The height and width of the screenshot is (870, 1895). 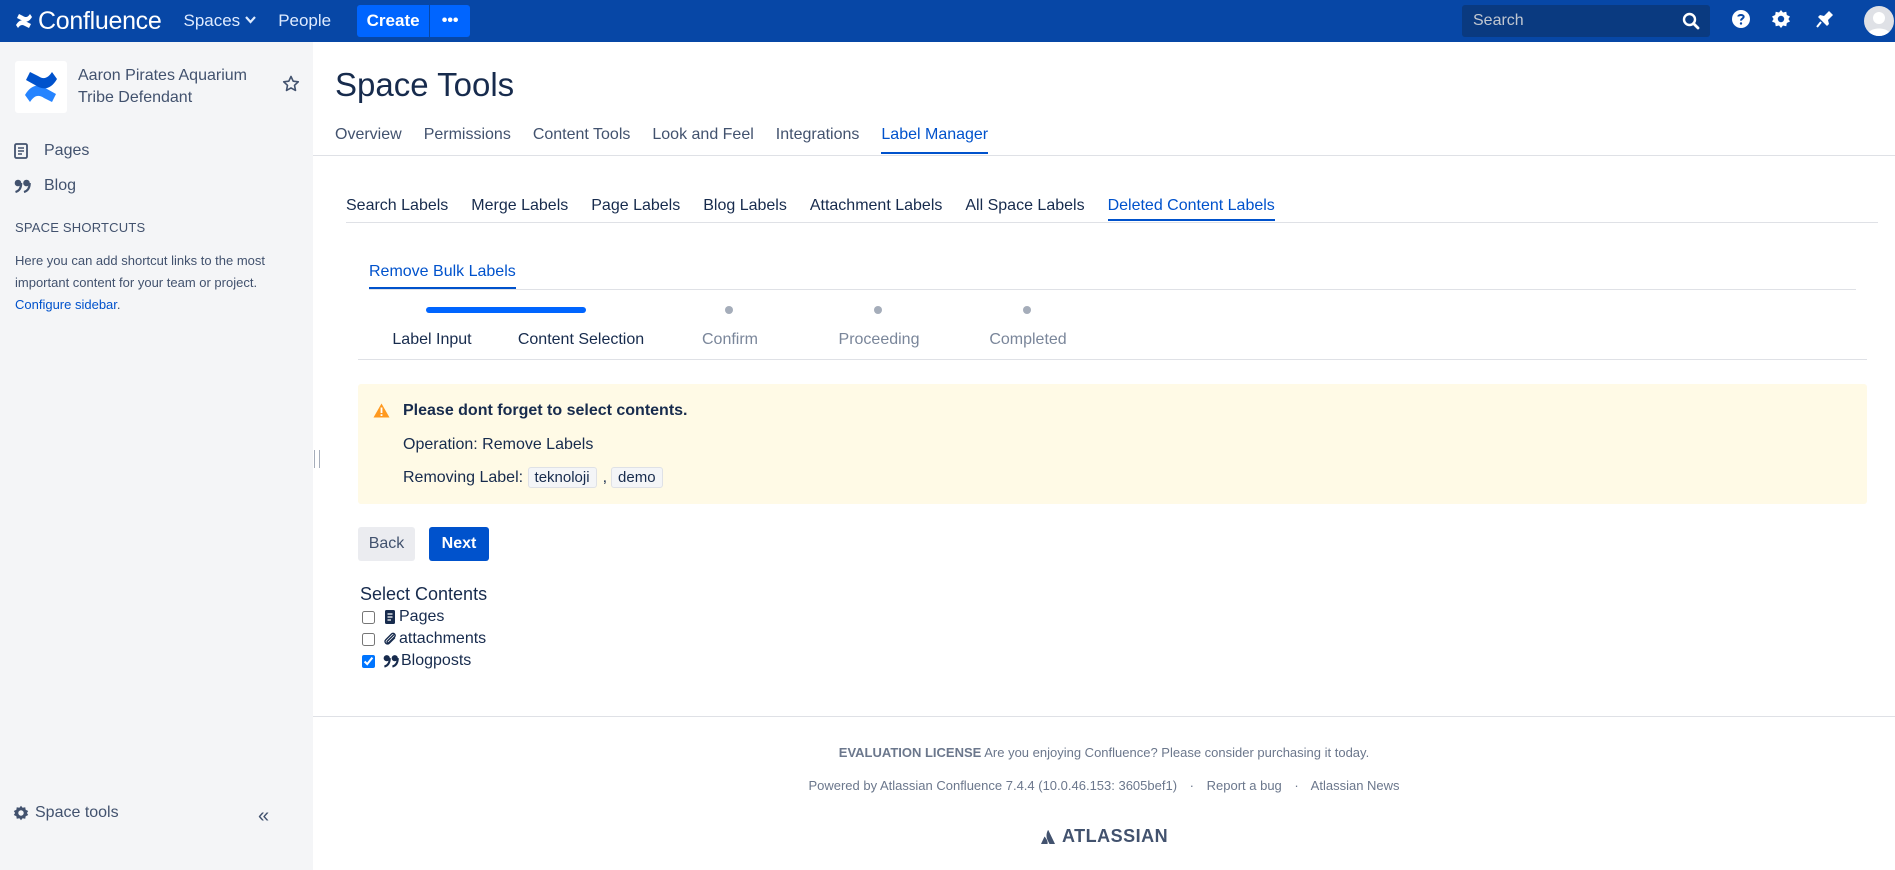 I want to click on confluence-logo: Confluence, so click(x=88, y=21).